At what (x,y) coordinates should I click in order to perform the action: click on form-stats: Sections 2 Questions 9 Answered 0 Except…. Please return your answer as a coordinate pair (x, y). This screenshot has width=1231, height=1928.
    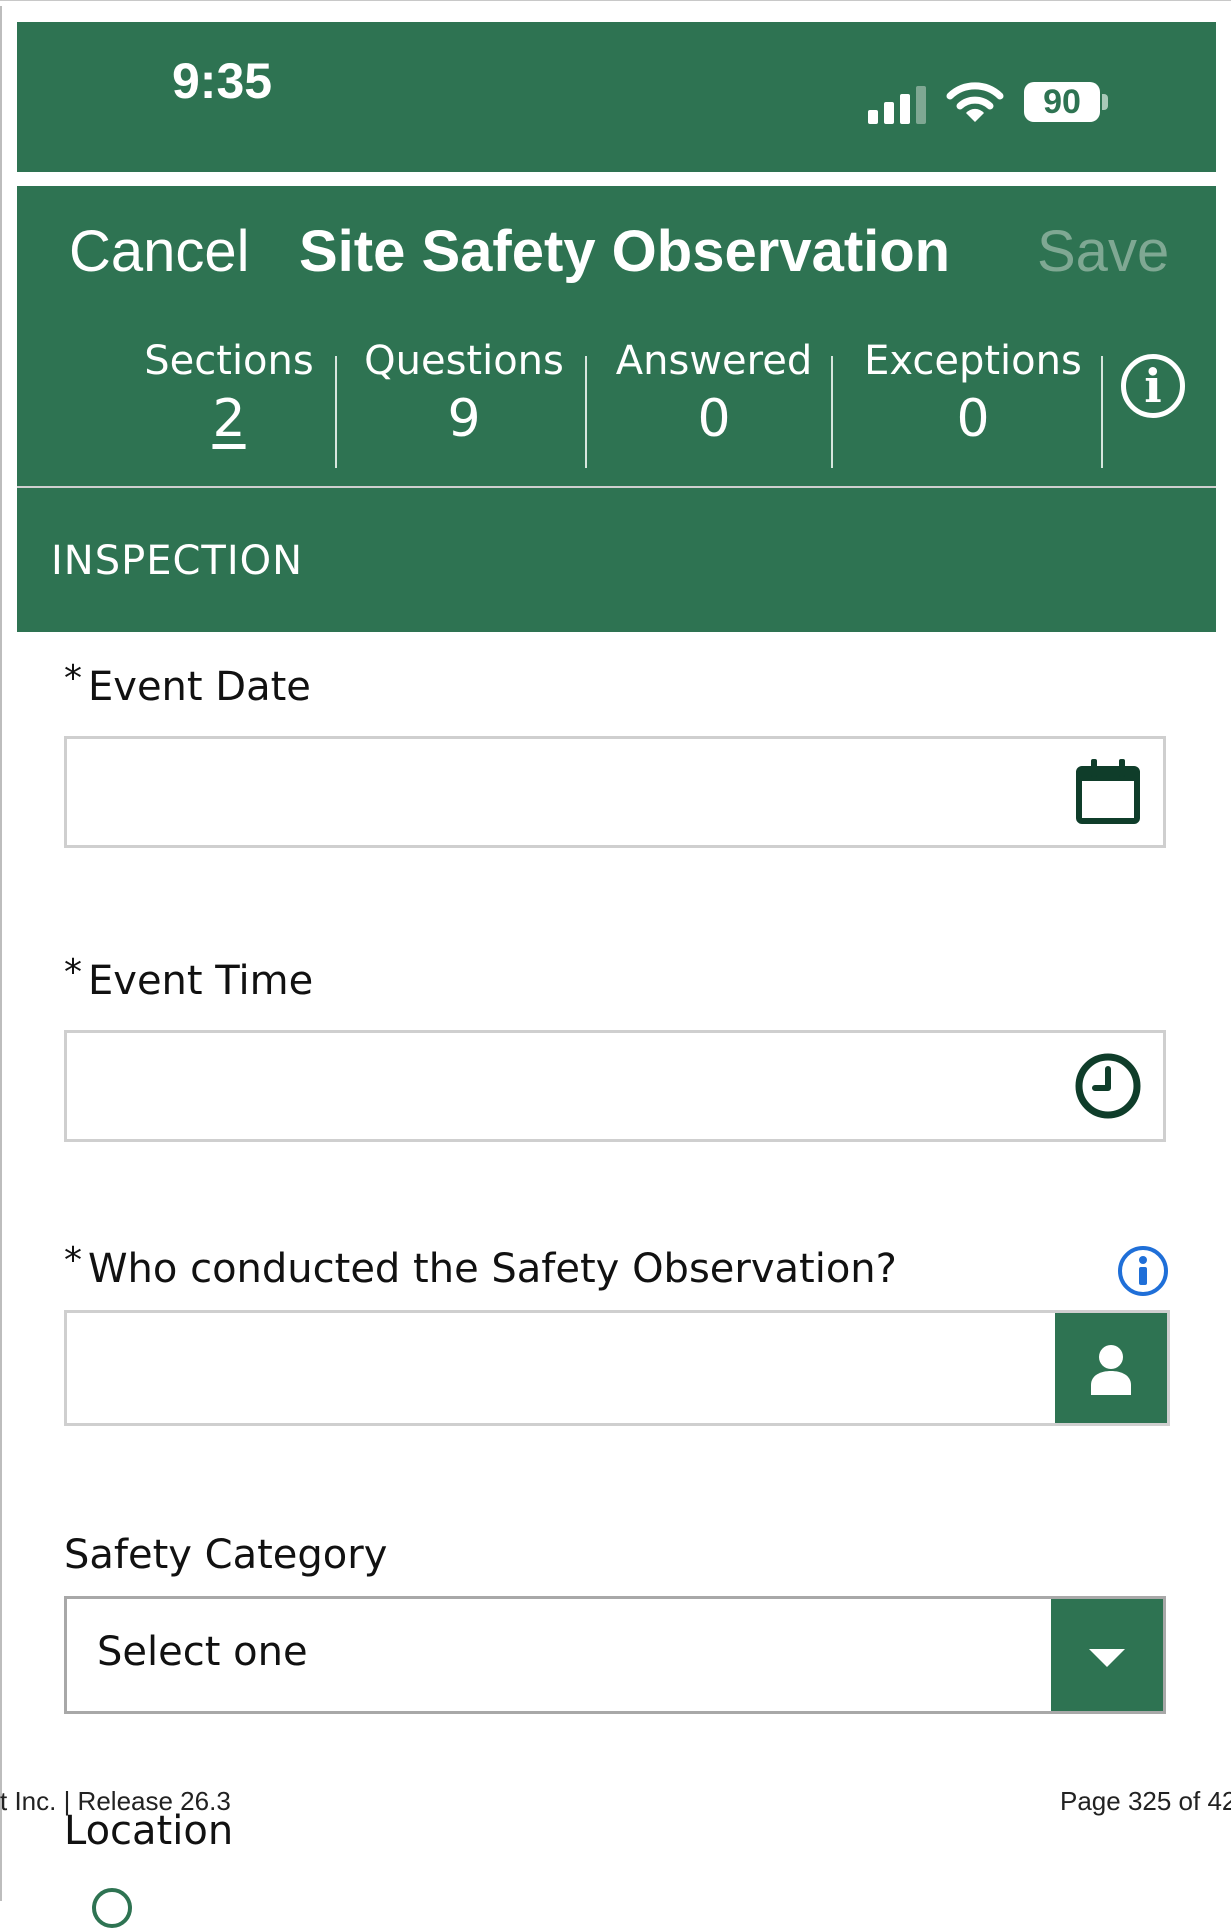
    Looking at the image, I should click on (616, 402).